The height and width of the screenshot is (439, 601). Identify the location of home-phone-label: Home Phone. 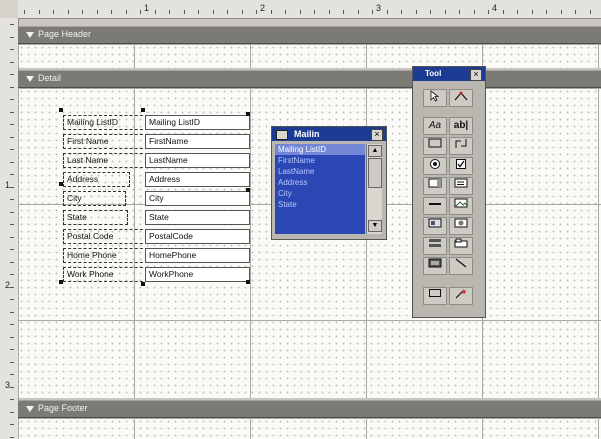
(105, 255).